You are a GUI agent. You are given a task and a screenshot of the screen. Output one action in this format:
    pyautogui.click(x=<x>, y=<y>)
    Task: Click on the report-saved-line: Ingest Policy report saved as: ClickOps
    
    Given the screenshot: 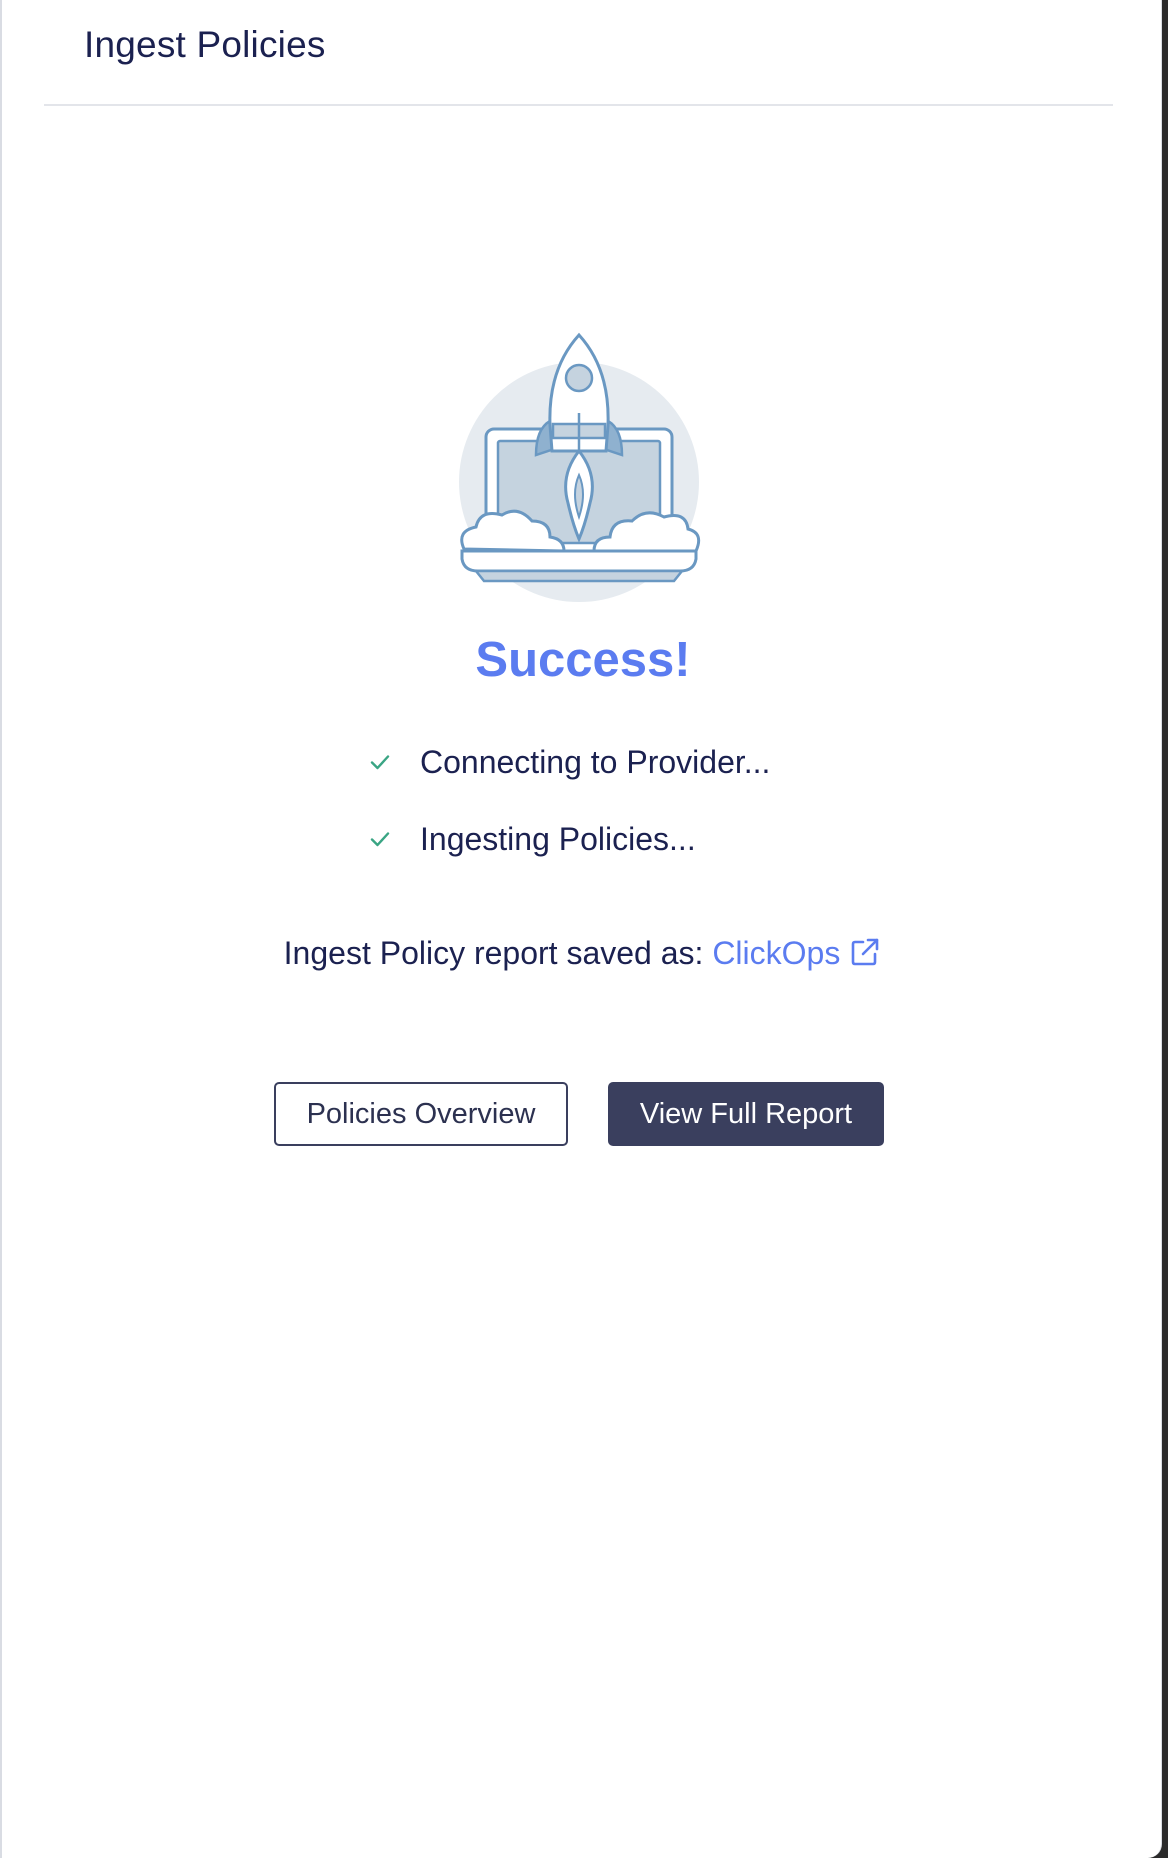 What is the action you would take?
    pyautogui.click(x=583, y=953)
    